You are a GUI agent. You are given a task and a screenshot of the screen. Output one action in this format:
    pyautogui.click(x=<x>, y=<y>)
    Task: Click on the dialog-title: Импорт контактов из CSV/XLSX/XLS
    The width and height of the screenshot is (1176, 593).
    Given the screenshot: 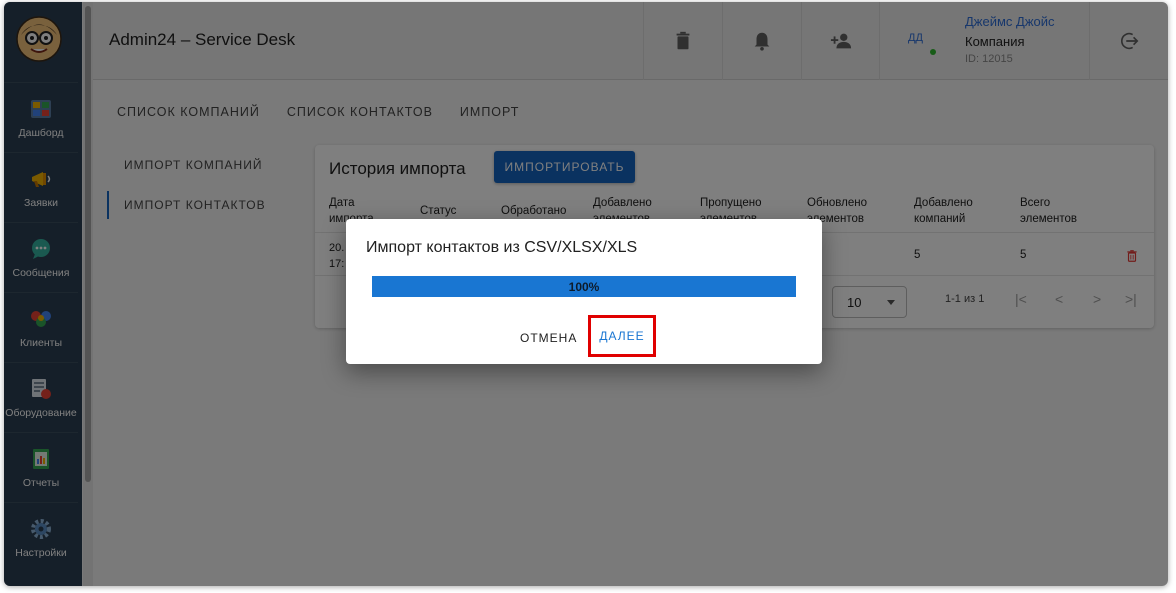 What is the action you would take?
    pyautogui.click(x=502, y=247)
    